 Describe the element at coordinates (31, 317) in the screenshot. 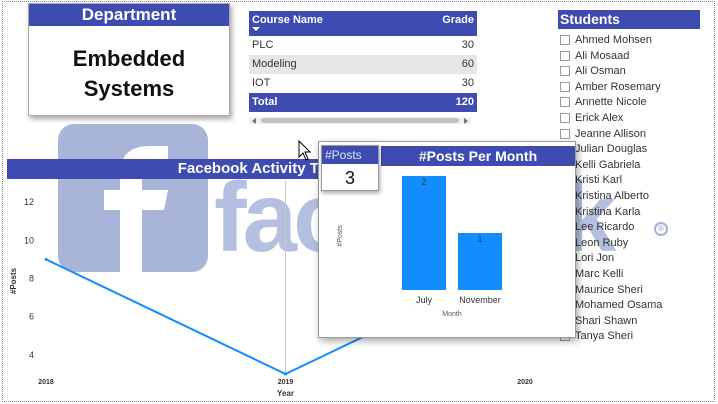

I see `y-tick-label: 6` at that location.